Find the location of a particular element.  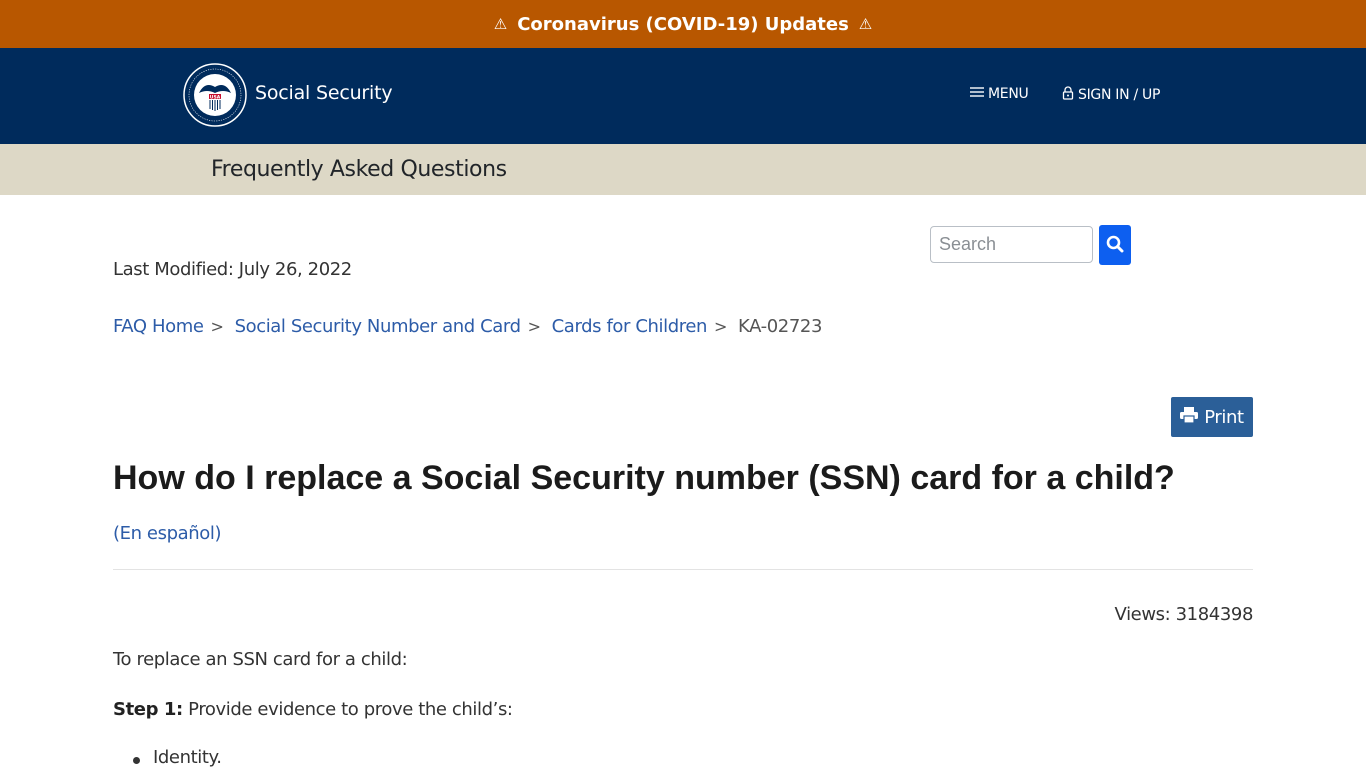

list-item: Identity. is located at coordinates (177, 757).